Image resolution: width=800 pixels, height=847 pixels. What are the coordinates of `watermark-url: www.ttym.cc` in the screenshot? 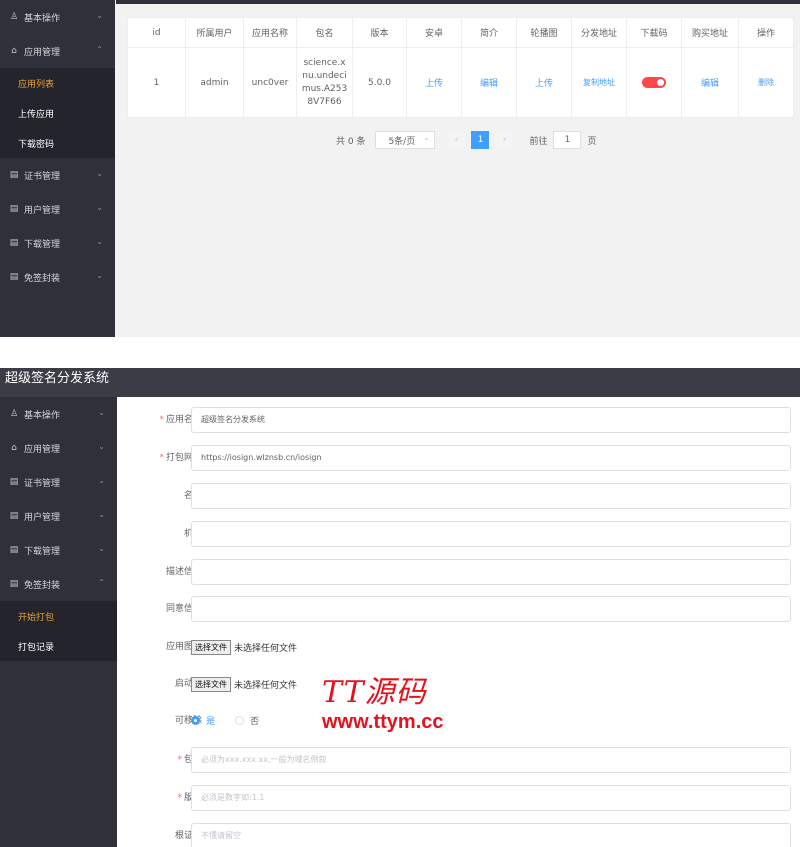 It's located at (383, 722).